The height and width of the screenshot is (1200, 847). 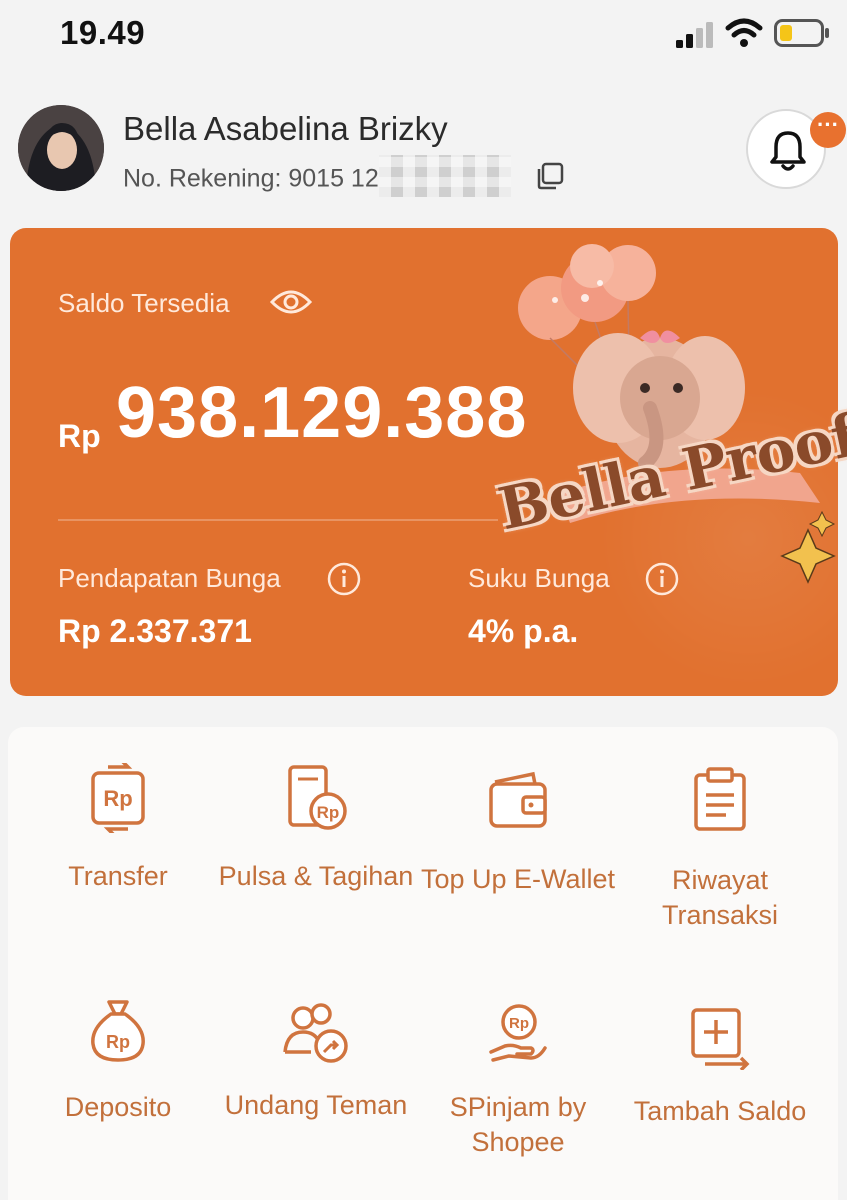 What do you see at coordinates (694, 35) in the screenshot?
I see `cellular-signal-icon` at bounding box center [694, 35].